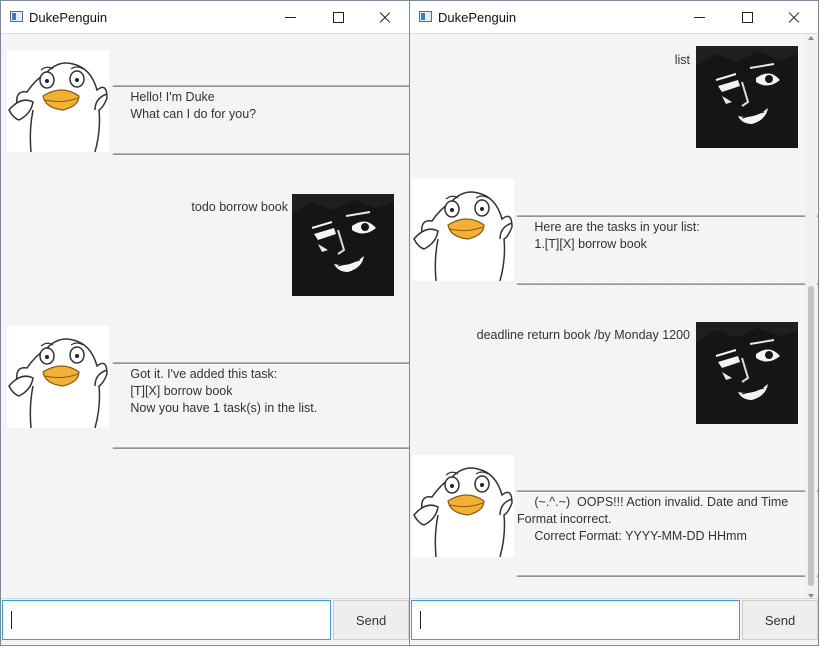 The height and width of the screenshot is (648, 820). I want to click on user-message: todo borrow book, so click(239, 207).